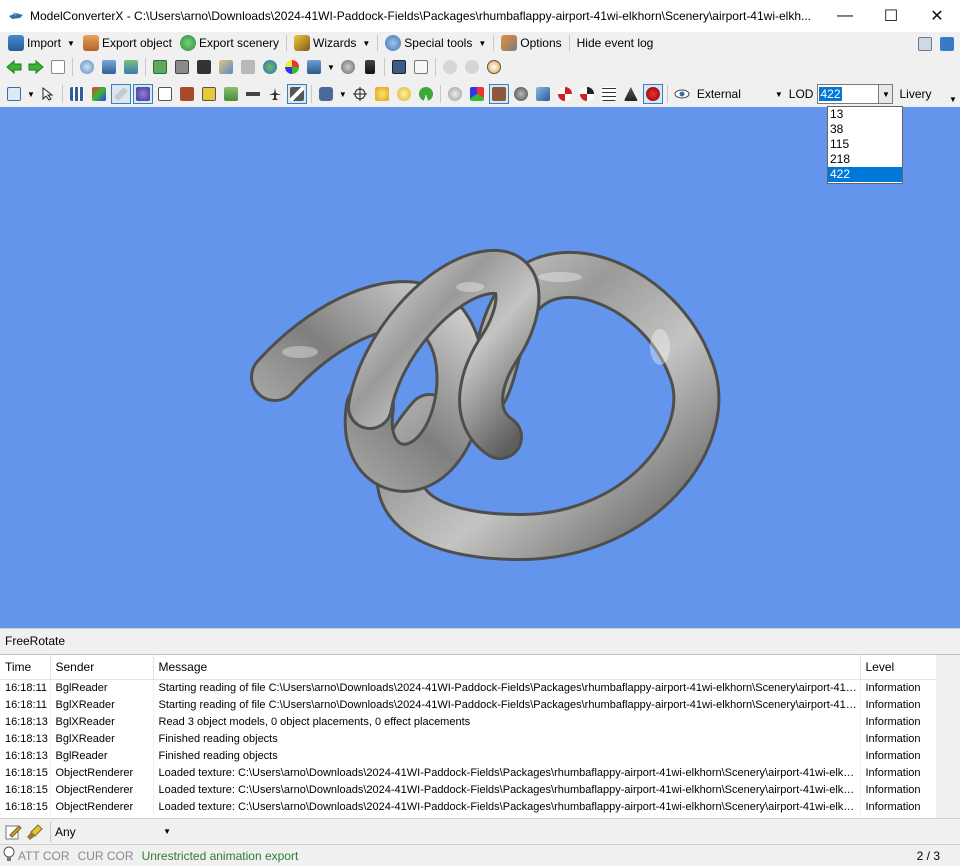 This screenshot has width=960, height=866. I want to click on clock-icon, so click(494, 67).